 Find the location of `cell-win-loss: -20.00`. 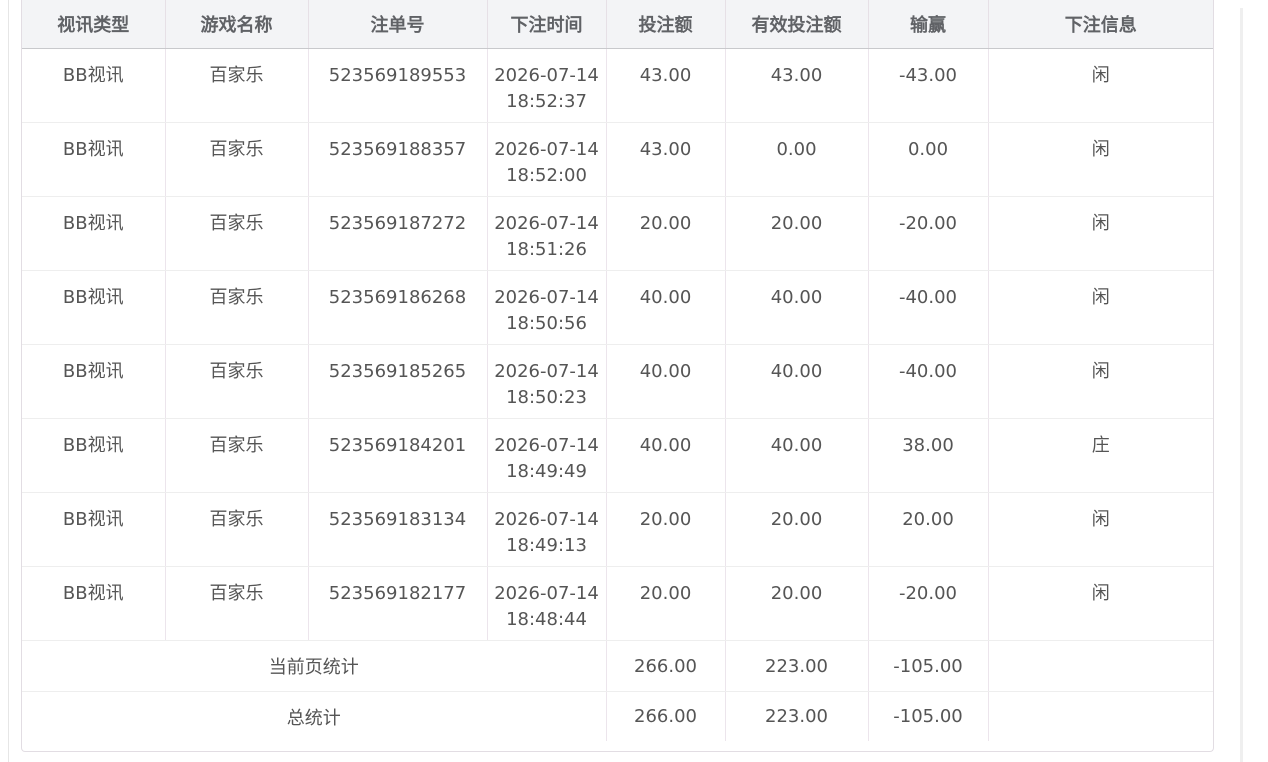

cell-win-loss: -20.00 is located at coordinates (928, 233).